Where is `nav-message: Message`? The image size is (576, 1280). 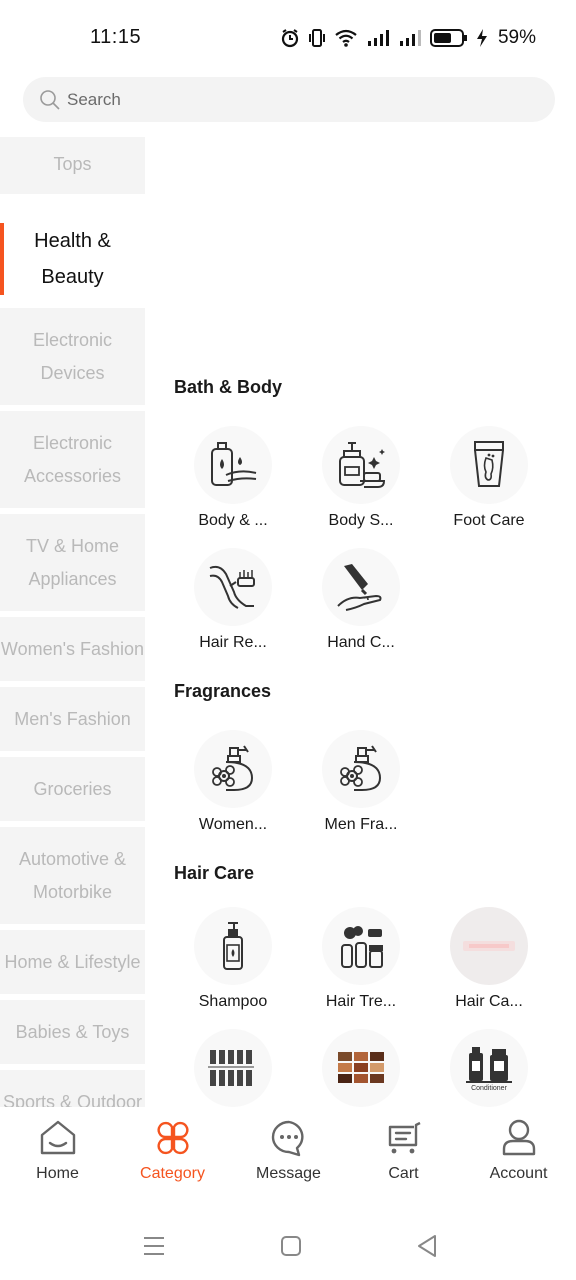
nav-message: Message is located at coordinates (288, 1159).